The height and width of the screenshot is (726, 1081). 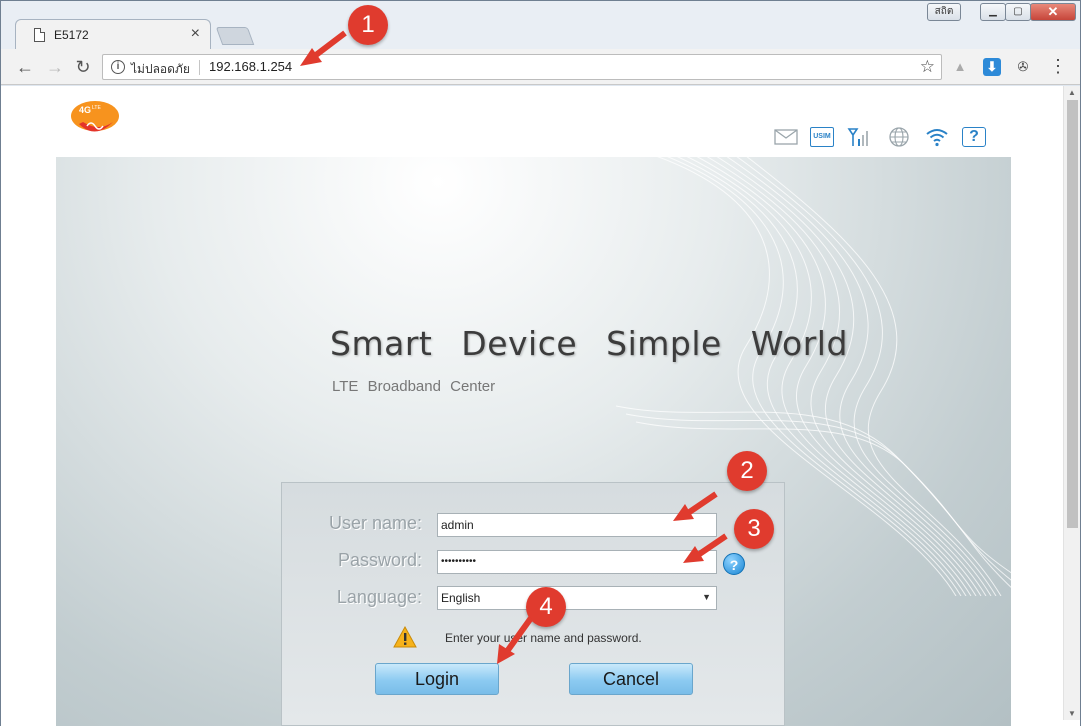 I want to click on film-extension-icon: ✇, so click(x=1023, y=67).